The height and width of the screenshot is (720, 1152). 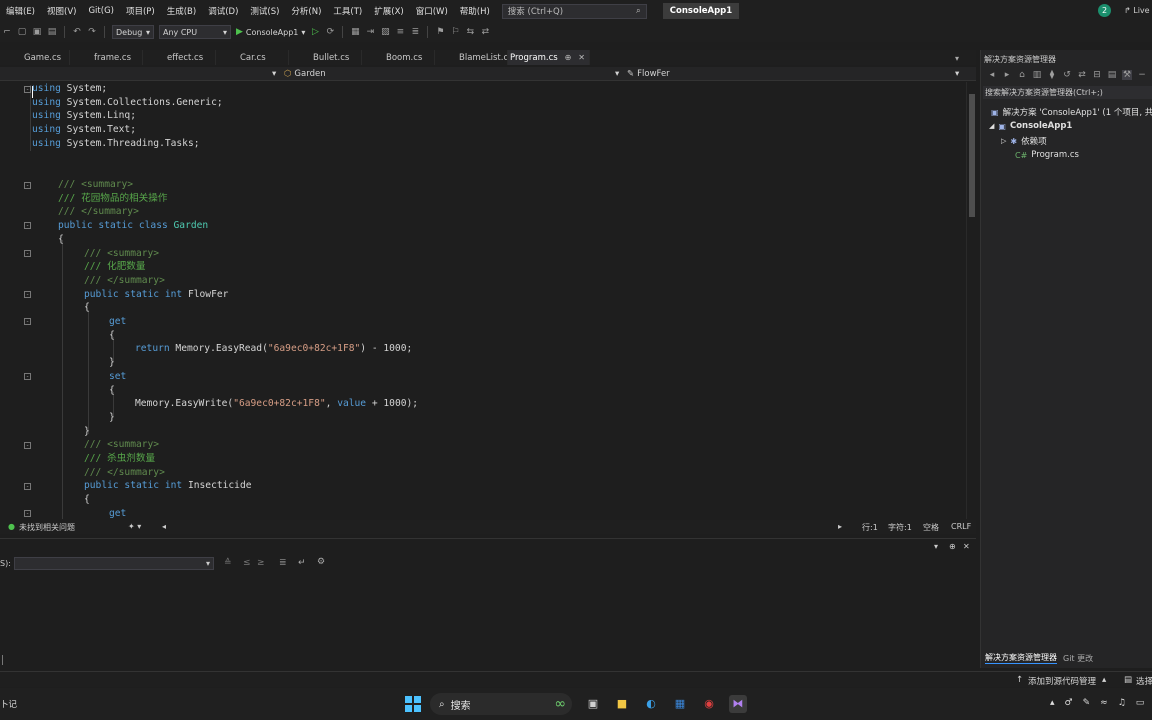 What do you see at coordinates (37, 32) in the screenshot?
I see `save-icon: ▣` at bounding box center [37, 32].